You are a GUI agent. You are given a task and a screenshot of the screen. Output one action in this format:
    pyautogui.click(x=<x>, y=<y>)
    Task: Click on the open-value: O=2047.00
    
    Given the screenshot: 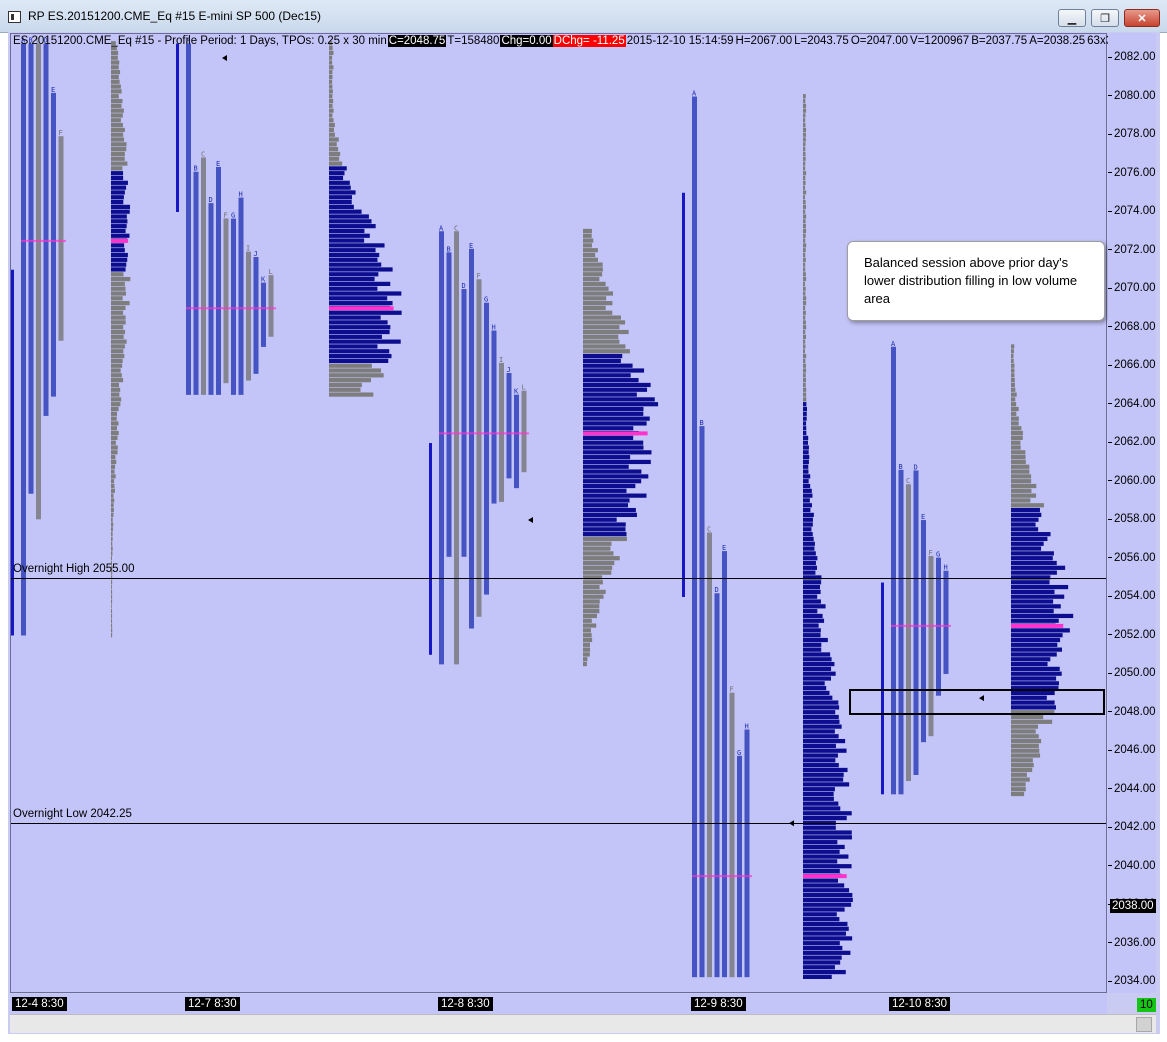 What is the action you would take?
    pyautogui.click(x=879, y=41)
    